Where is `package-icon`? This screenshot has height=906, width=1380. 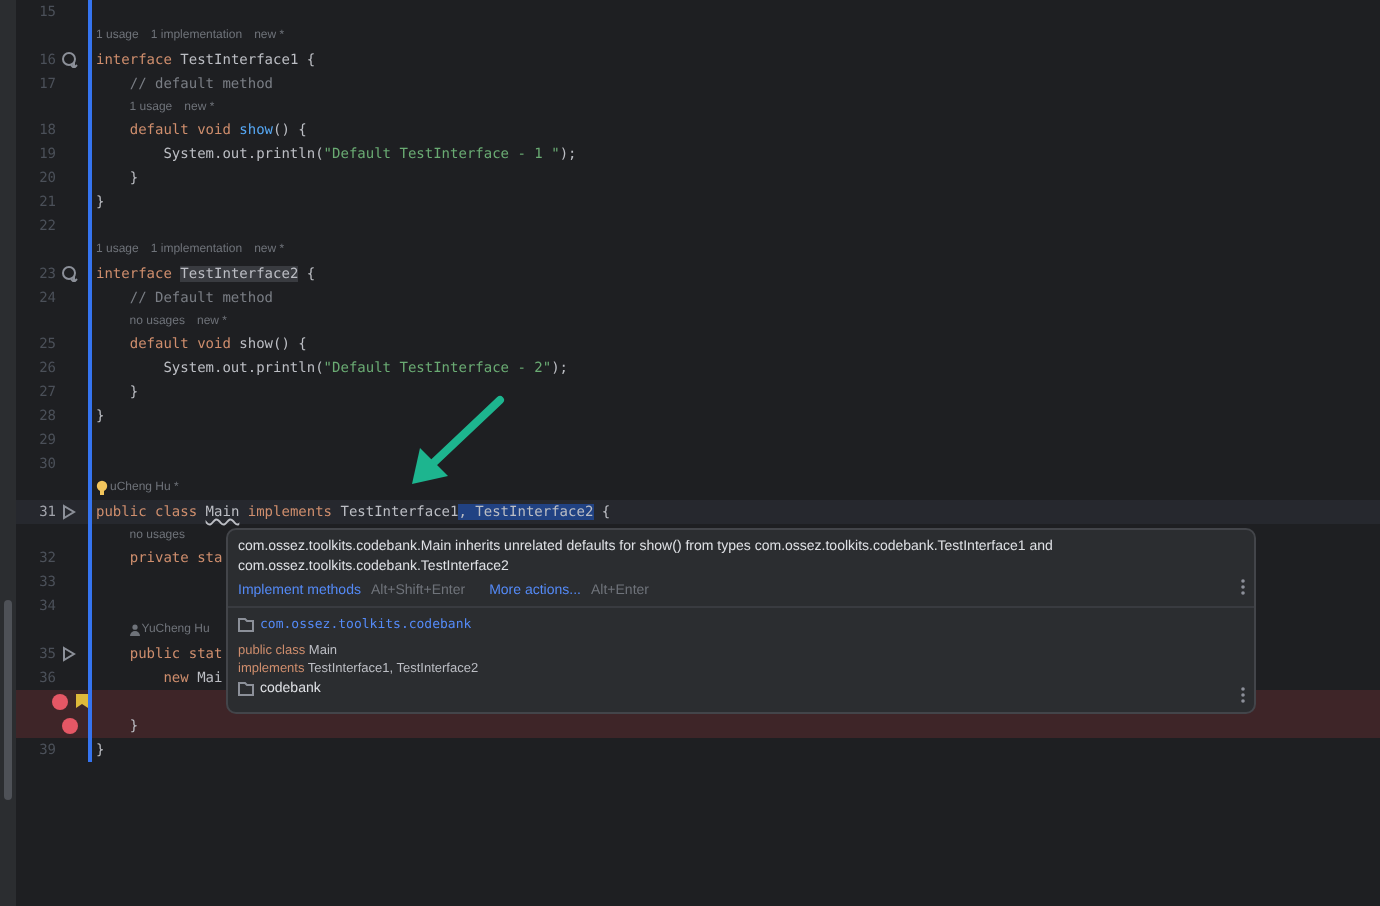 package-icon is located at coordinates (246, 624).